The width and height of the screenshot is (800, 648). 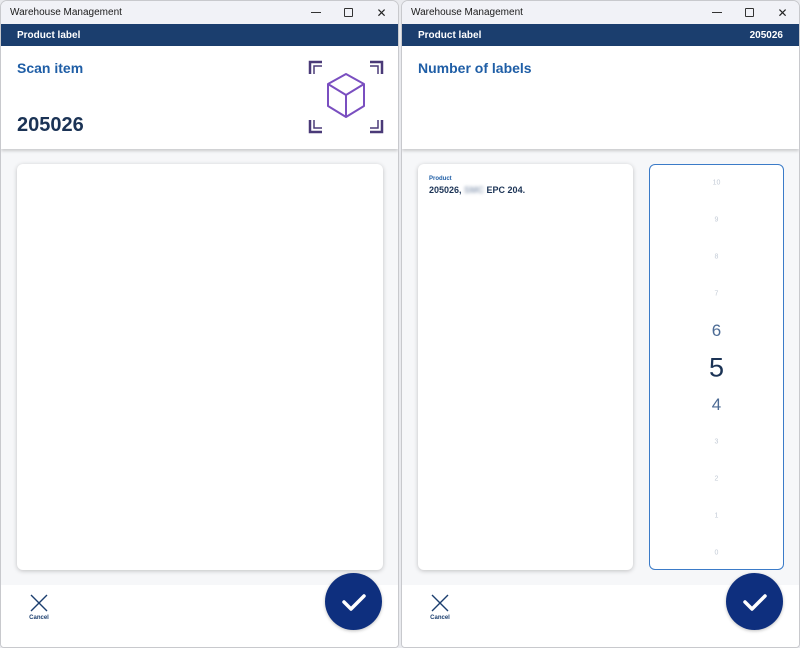 What do you see at coordinates (716, 405) in the screenshot?
I see `picker-item: 4` at bounding box center [716, 405].